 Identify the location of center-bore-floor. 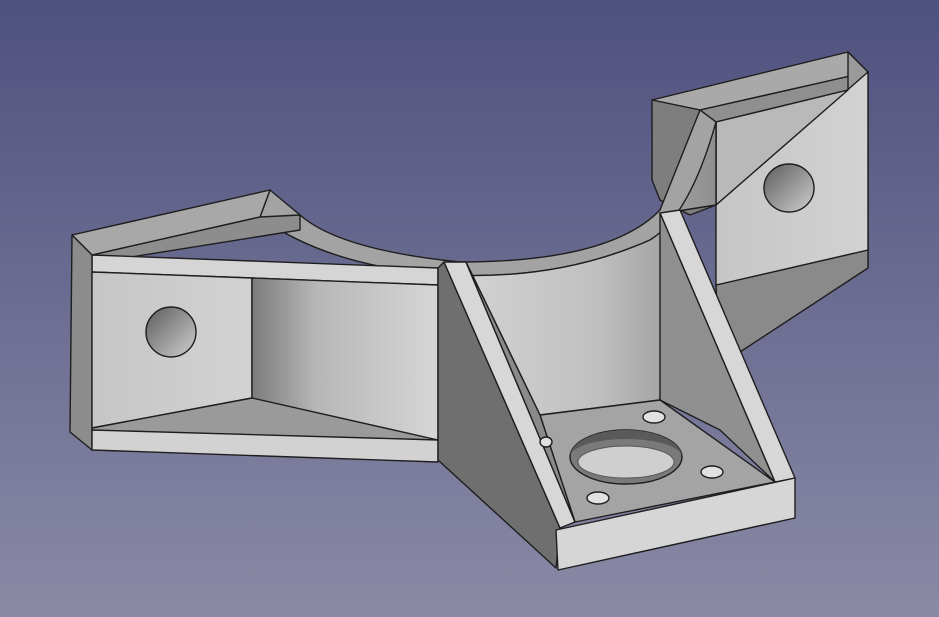
(626, 462).